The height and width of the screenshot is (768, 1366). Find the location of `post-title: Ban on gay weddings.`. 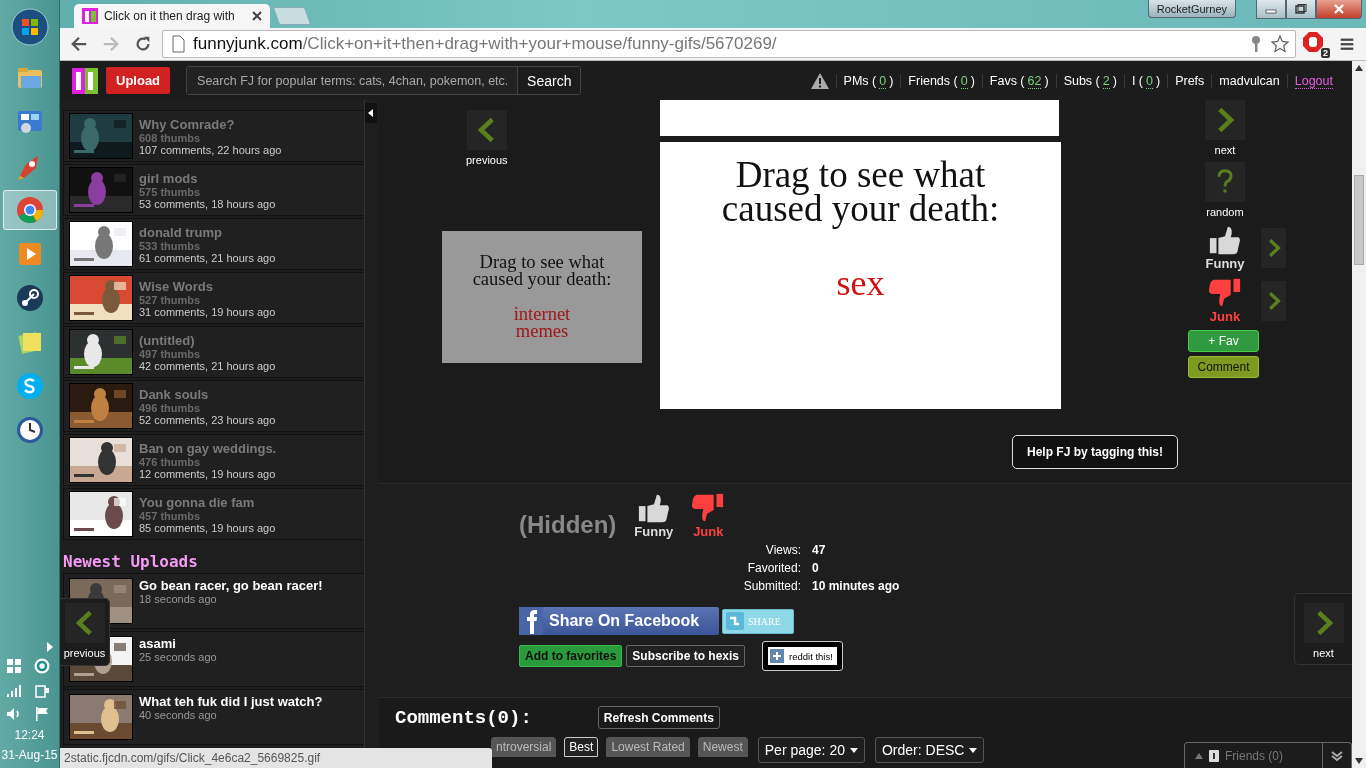

post-title: Ban on gay weddings. is located at coordinates (208, 448).